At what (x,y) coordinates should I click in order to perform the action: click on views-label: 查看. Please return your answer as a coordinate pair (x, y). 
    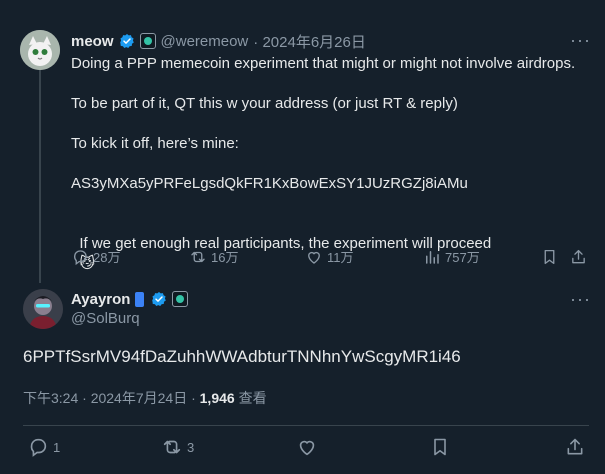
    Looking at the image, I should click on (250, 398).